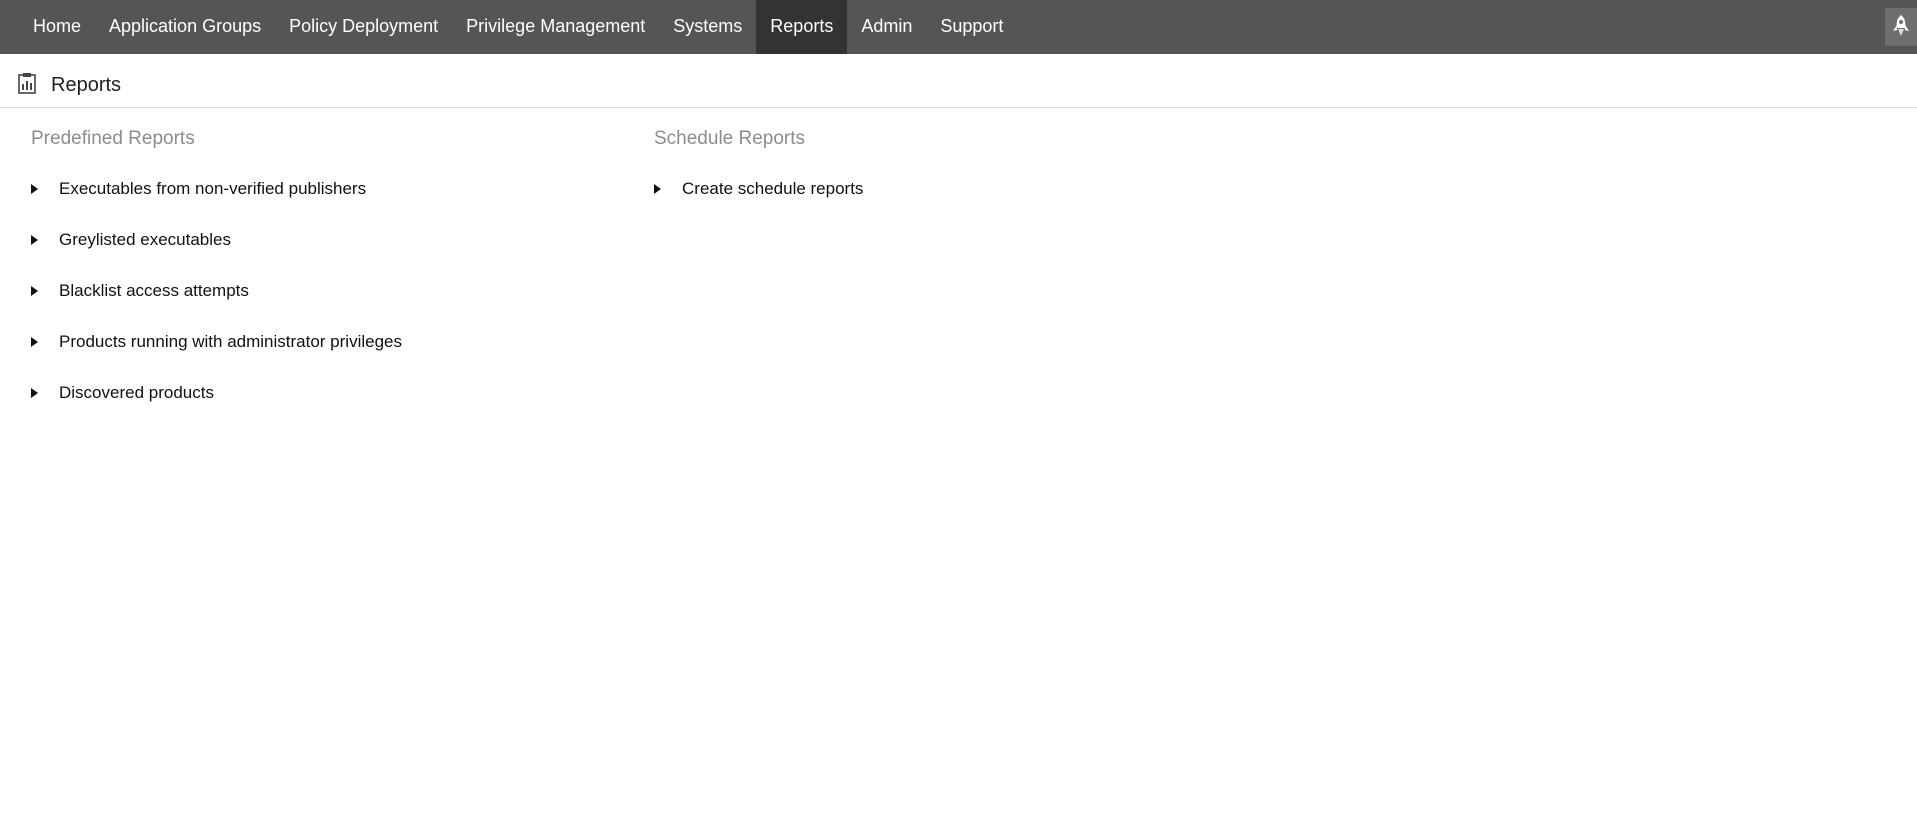 Image resolution: width=1917 pixels, height=816 pixels. I want to click on nav-policy-deployment: Policy Deployment, so click(363, 27).